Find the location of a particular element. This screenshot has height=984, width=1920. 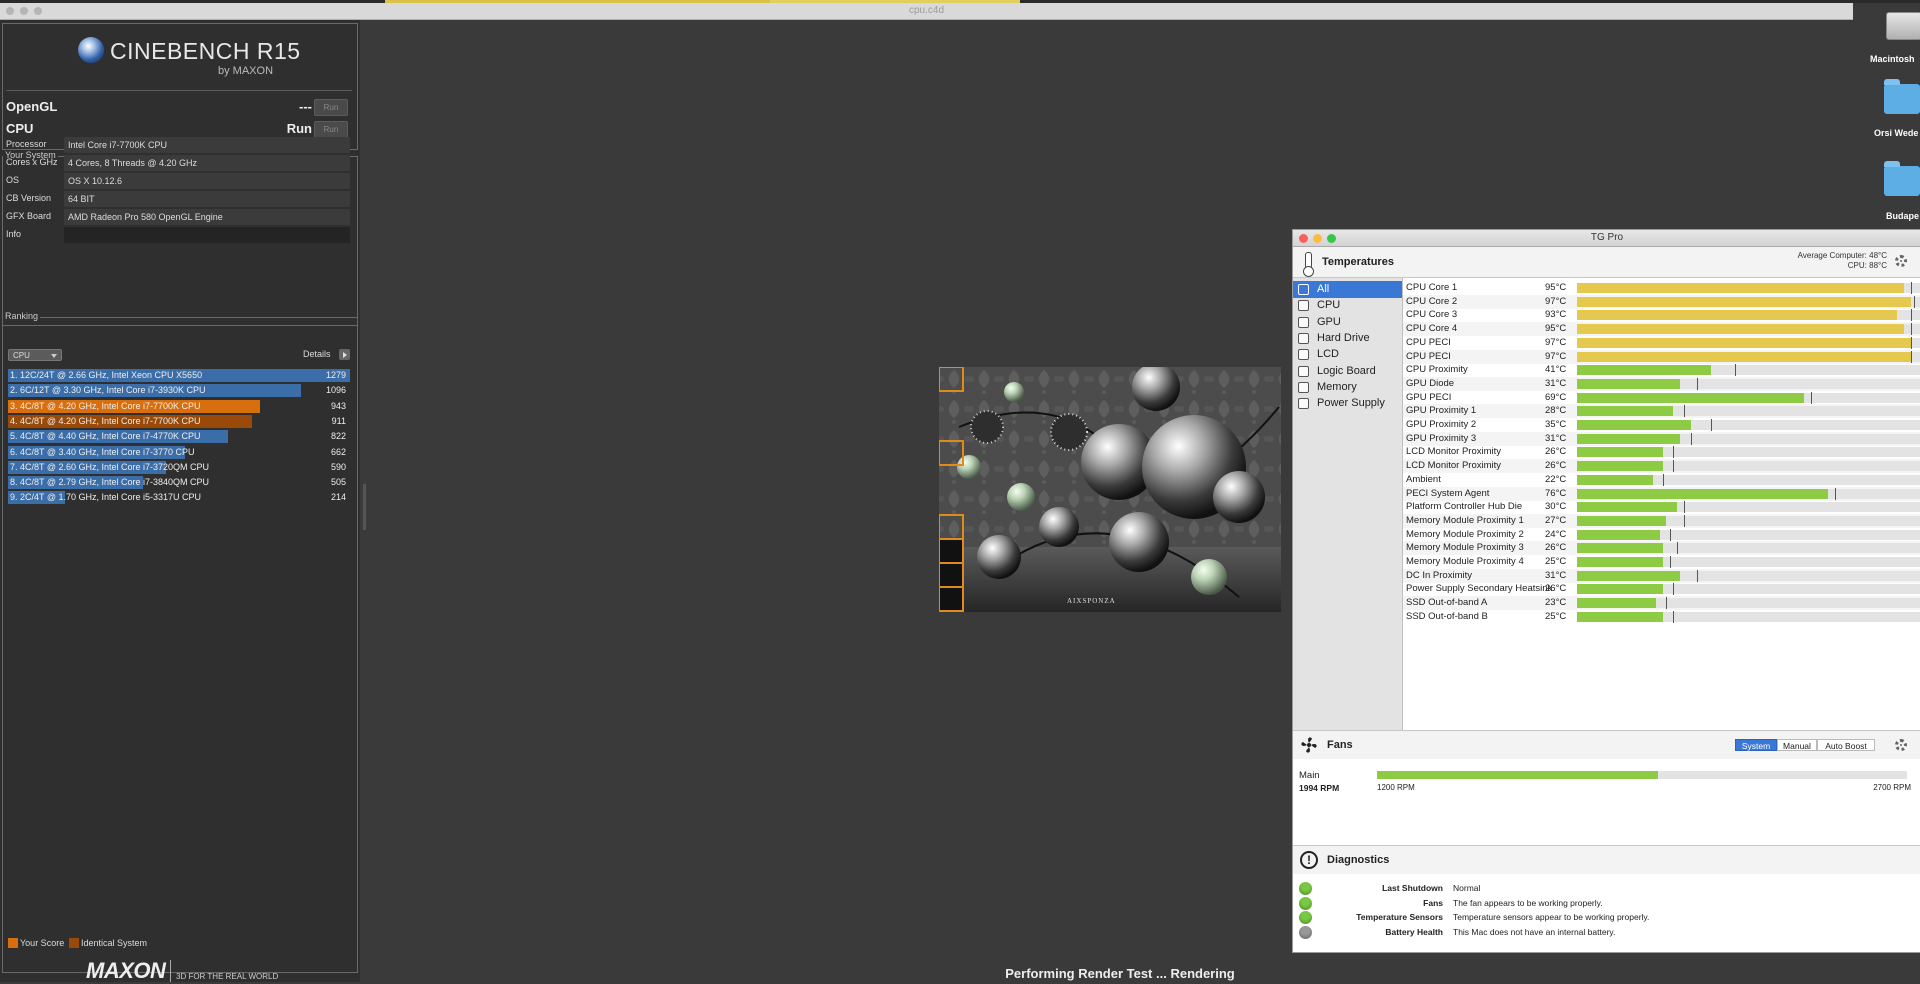

sensor-temp: 95°C is located at coordinates (1556, 287).